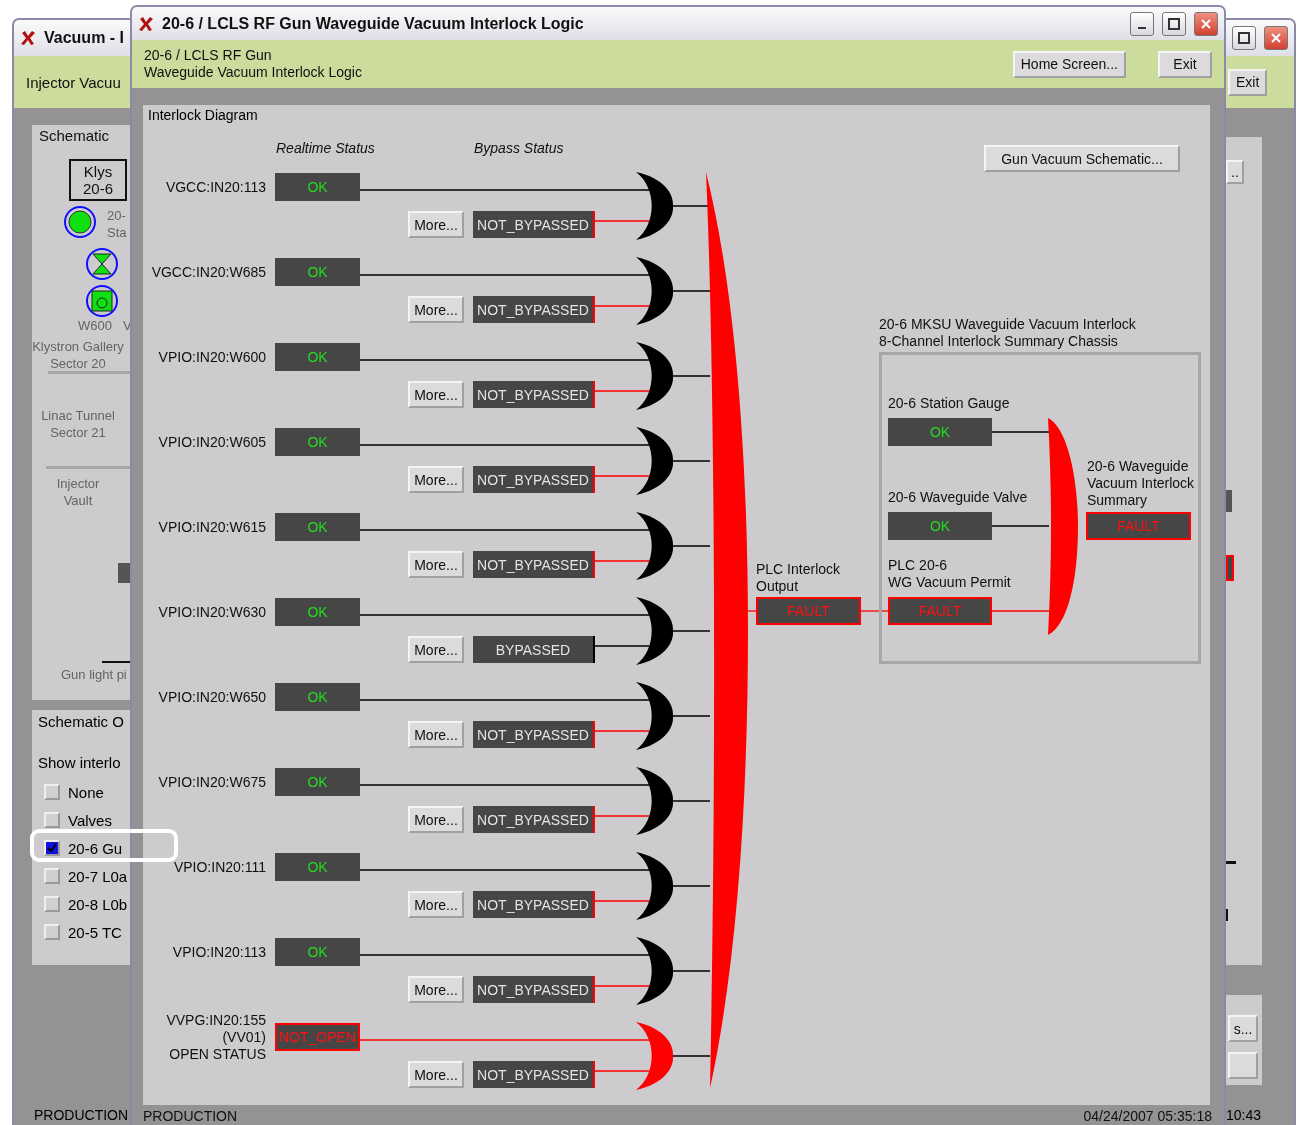 This screenshot has height=1125, width=1309. Describe the element at coordinates (219, 952) in the screenshot. I see `channel-label: VPIO:IN20:113` at that location.